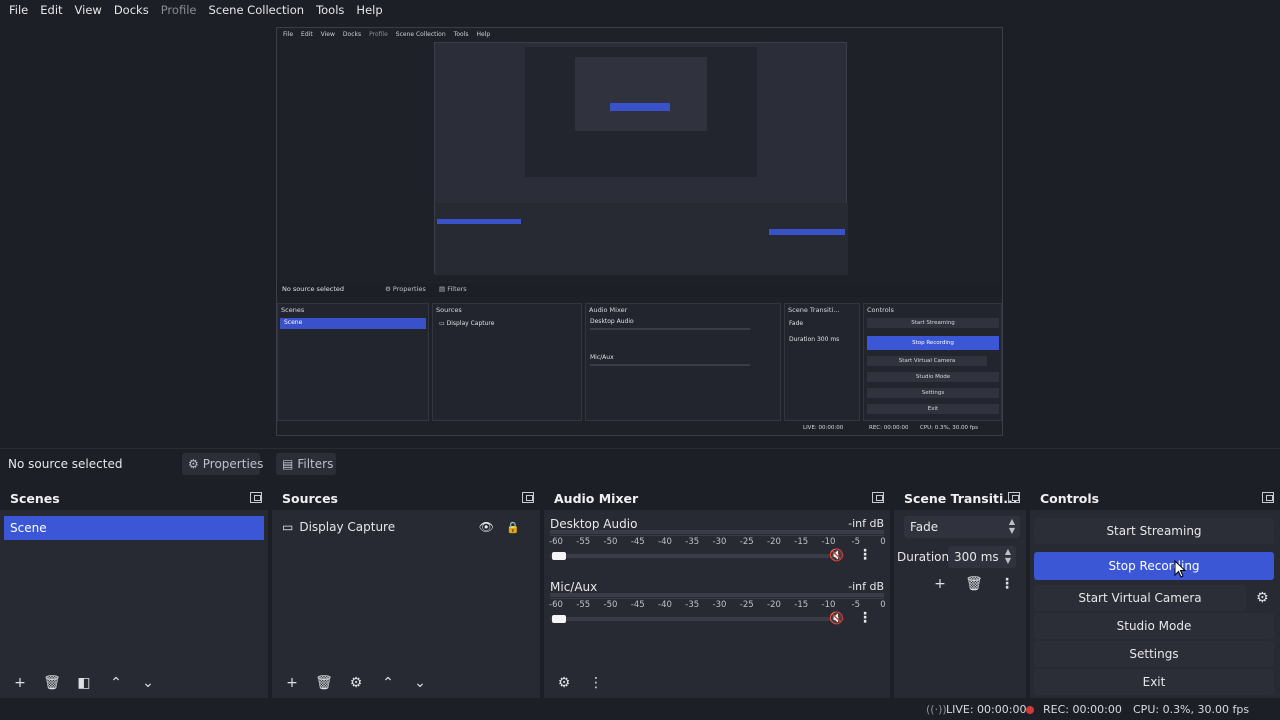 The width and height of the screenshot is (1280, 720). What do you see at coordinates (1154, 654) in the screenshot?
I see `settings-button: Settings` at bounding box center [1154, 654].